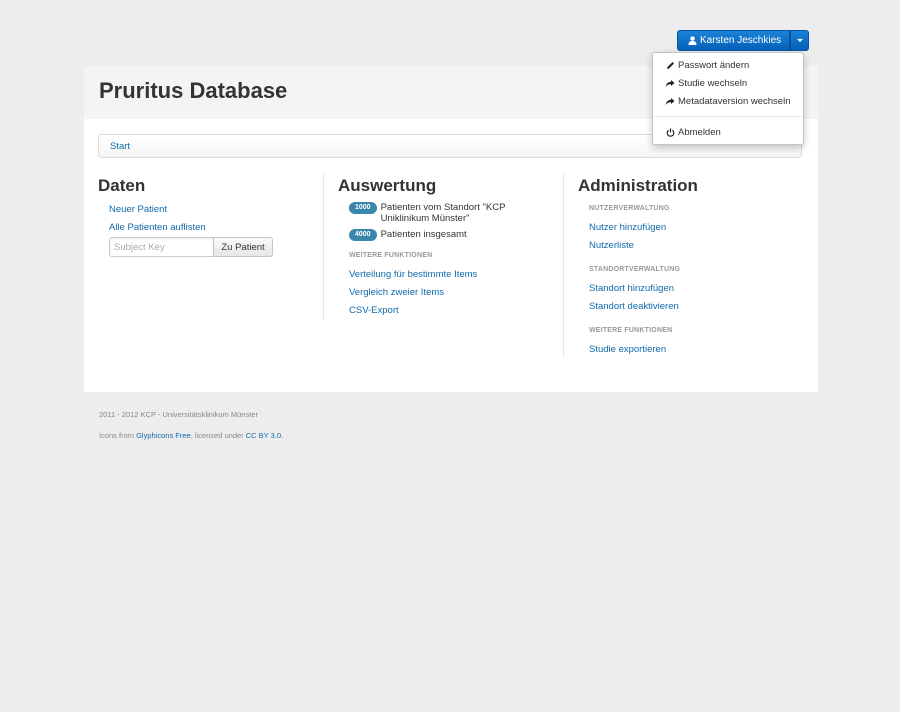 This screenshot has width=900, height=712. I want to click on breadcrumb-start-link: Start, so click(120, 146).